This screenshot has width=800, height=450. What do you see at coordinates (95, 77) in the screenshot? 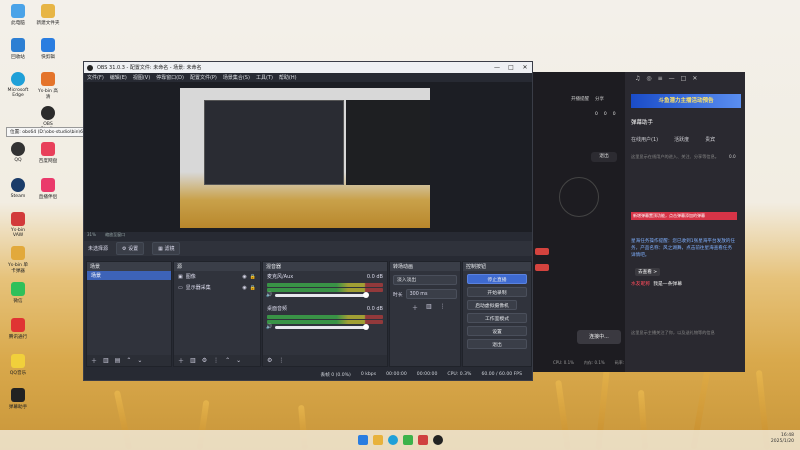
I see `menu-file: 文件(F)` at bounding box center [95, 77].